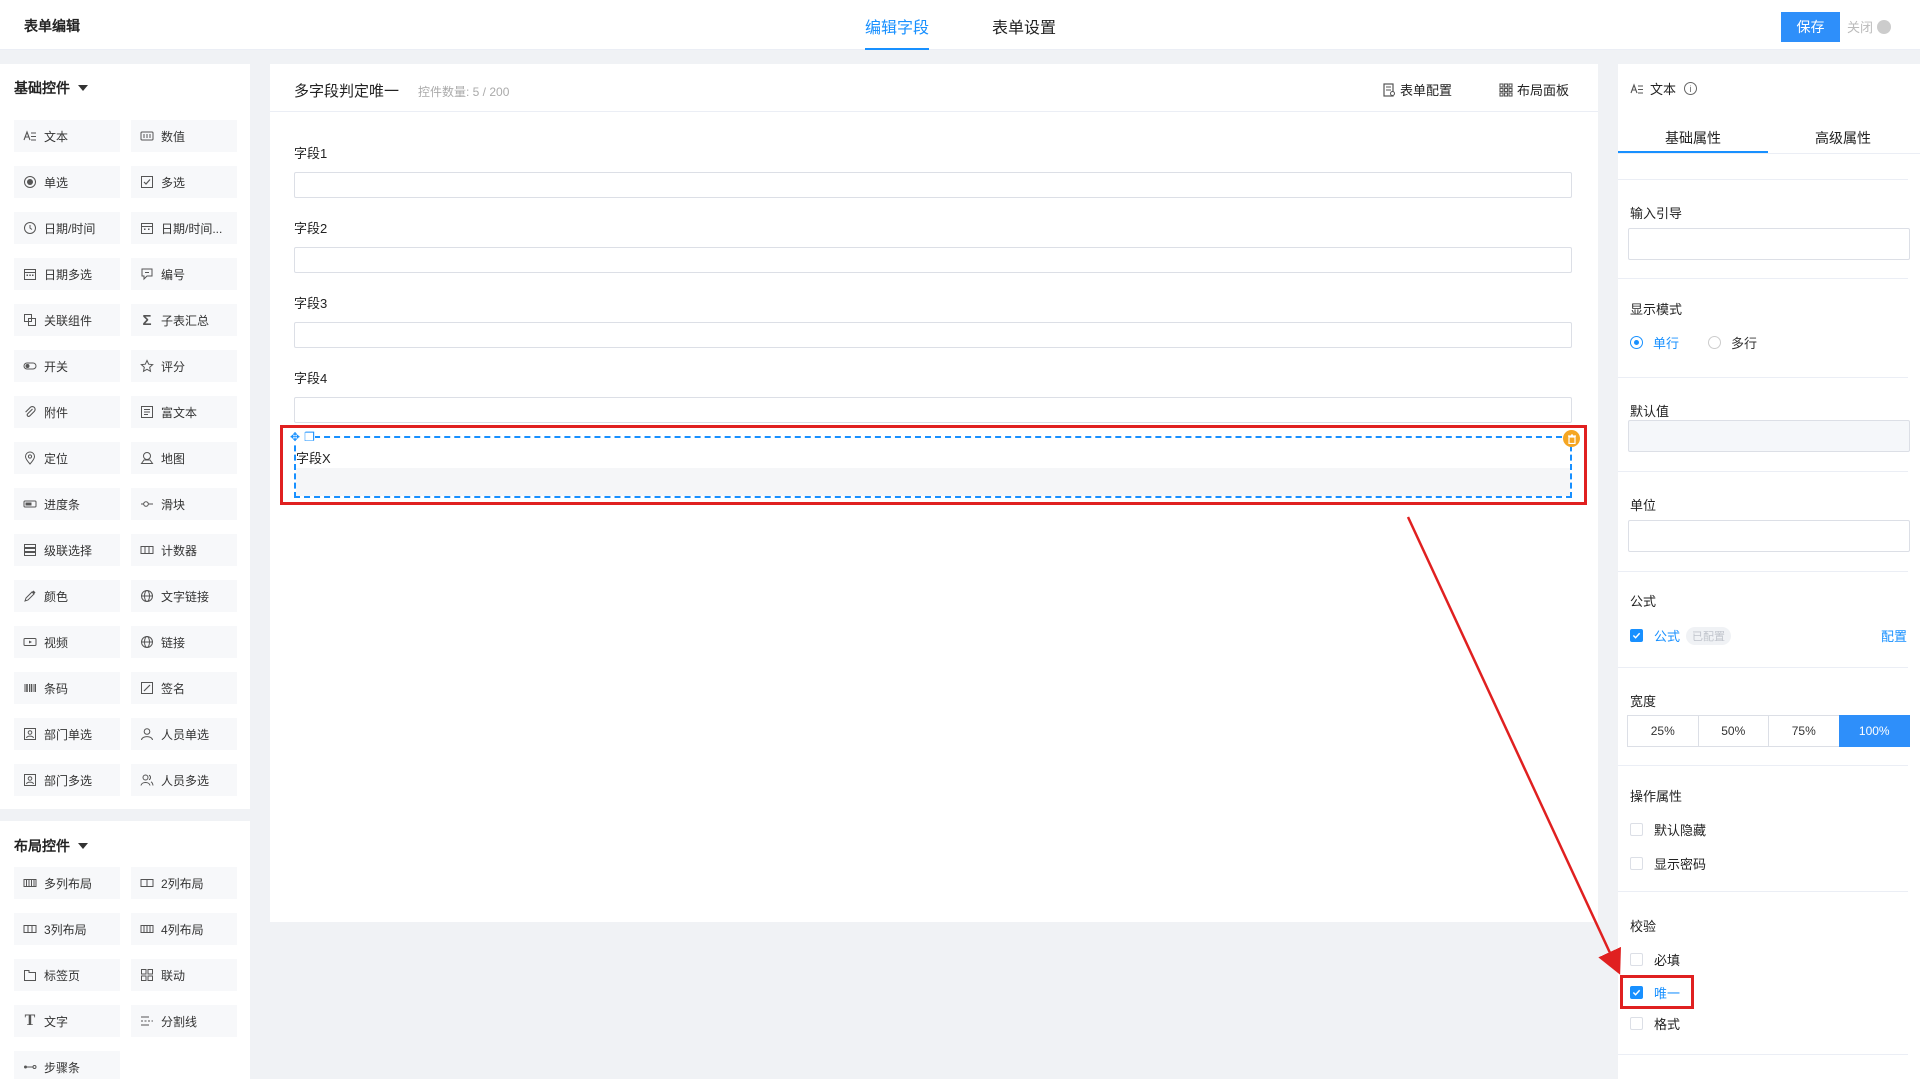 The height and width of the screenshot is (1079, 1920). Describe the element at coordinates (184, 412) in the screenshot. I see `palette-control: 富文本` at that location.